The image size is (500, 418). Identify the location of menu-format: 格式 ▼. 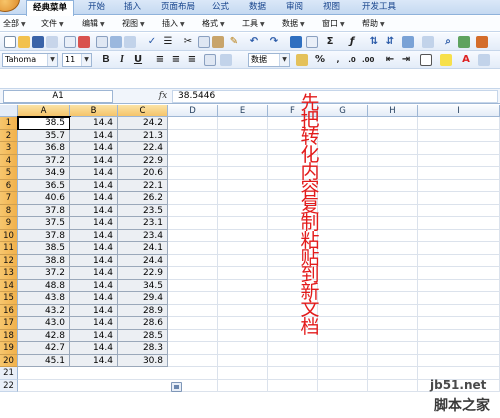
(213, 24).